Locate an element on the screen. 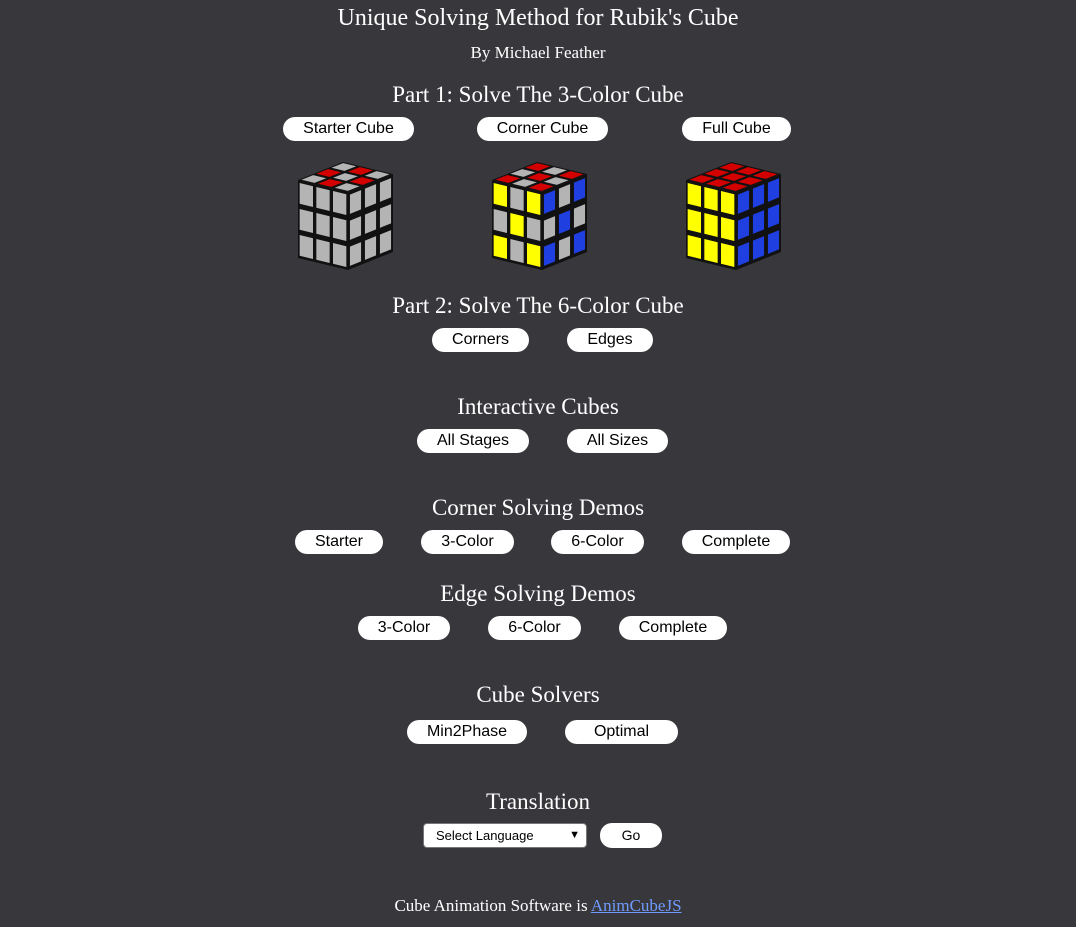 Image resolution: width=1076 pixels, height=927 pixels. go-button: Go is located at coordinates (631, 835).